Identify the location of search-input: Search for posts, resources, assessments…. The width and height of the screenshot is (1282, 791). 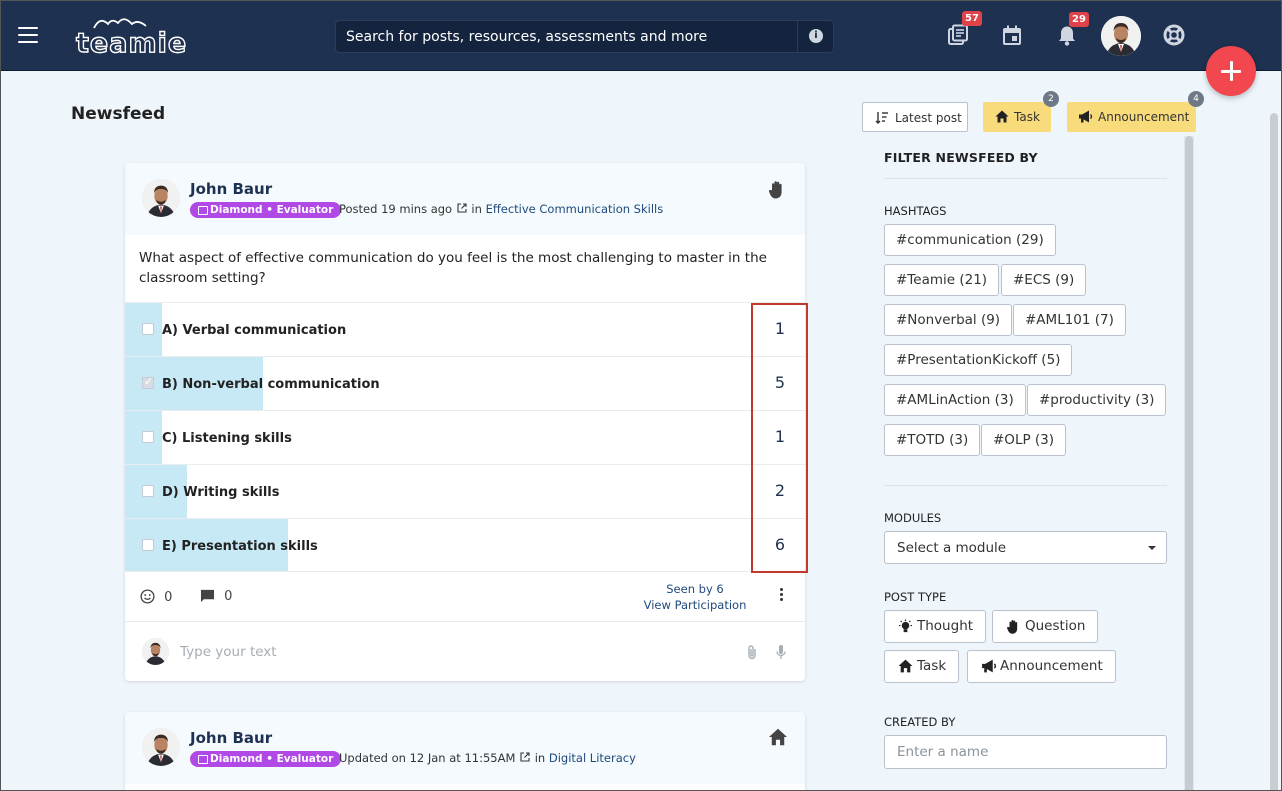
(526, 37).